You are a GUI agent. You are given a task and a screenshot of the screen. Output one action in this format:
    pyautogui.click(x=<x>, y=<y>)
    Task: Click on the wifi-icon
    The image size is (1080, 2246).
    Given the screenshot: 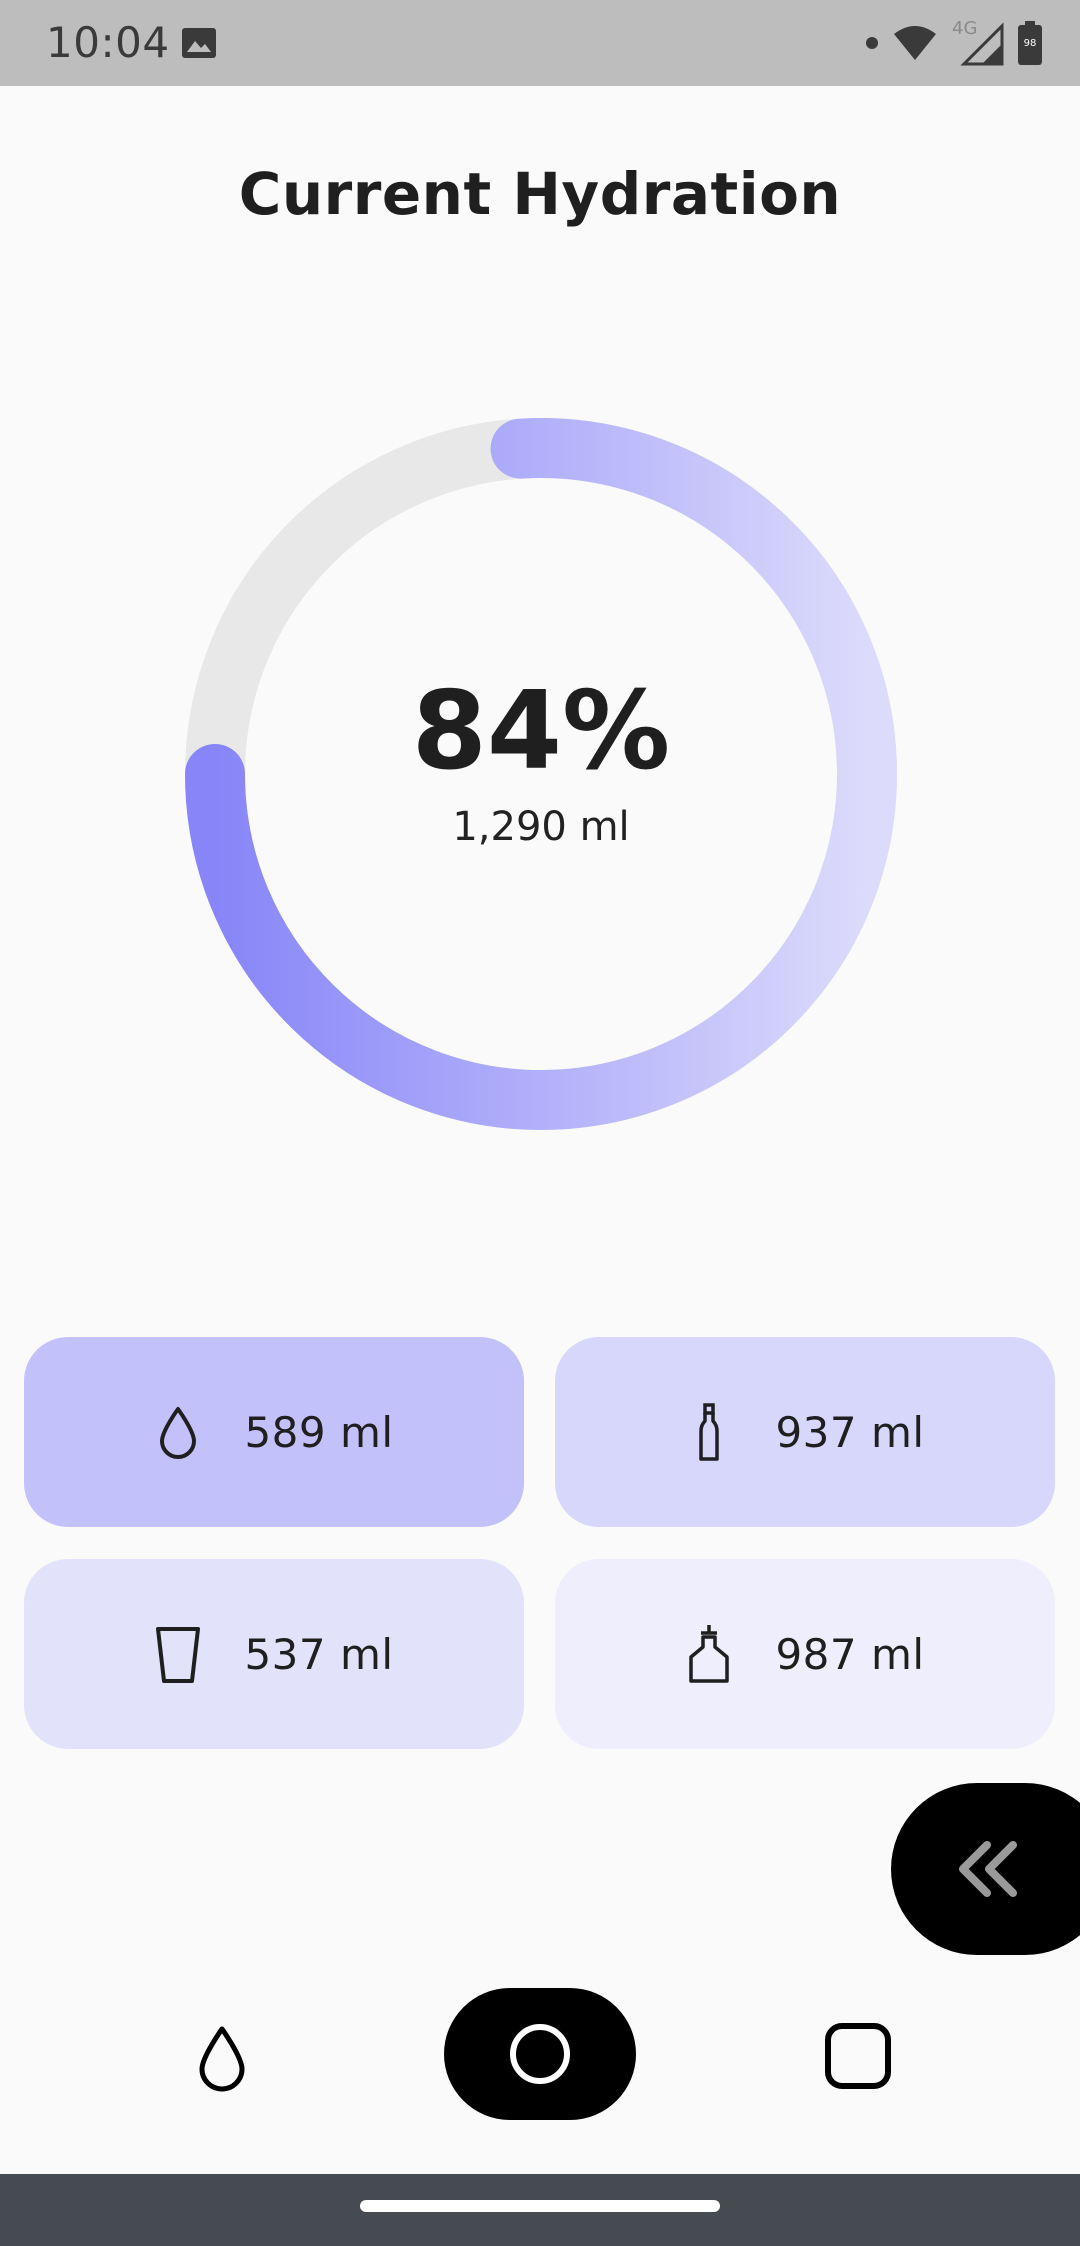 What is the action you would take?
    pyautogui.click(x=915, y=43)
    